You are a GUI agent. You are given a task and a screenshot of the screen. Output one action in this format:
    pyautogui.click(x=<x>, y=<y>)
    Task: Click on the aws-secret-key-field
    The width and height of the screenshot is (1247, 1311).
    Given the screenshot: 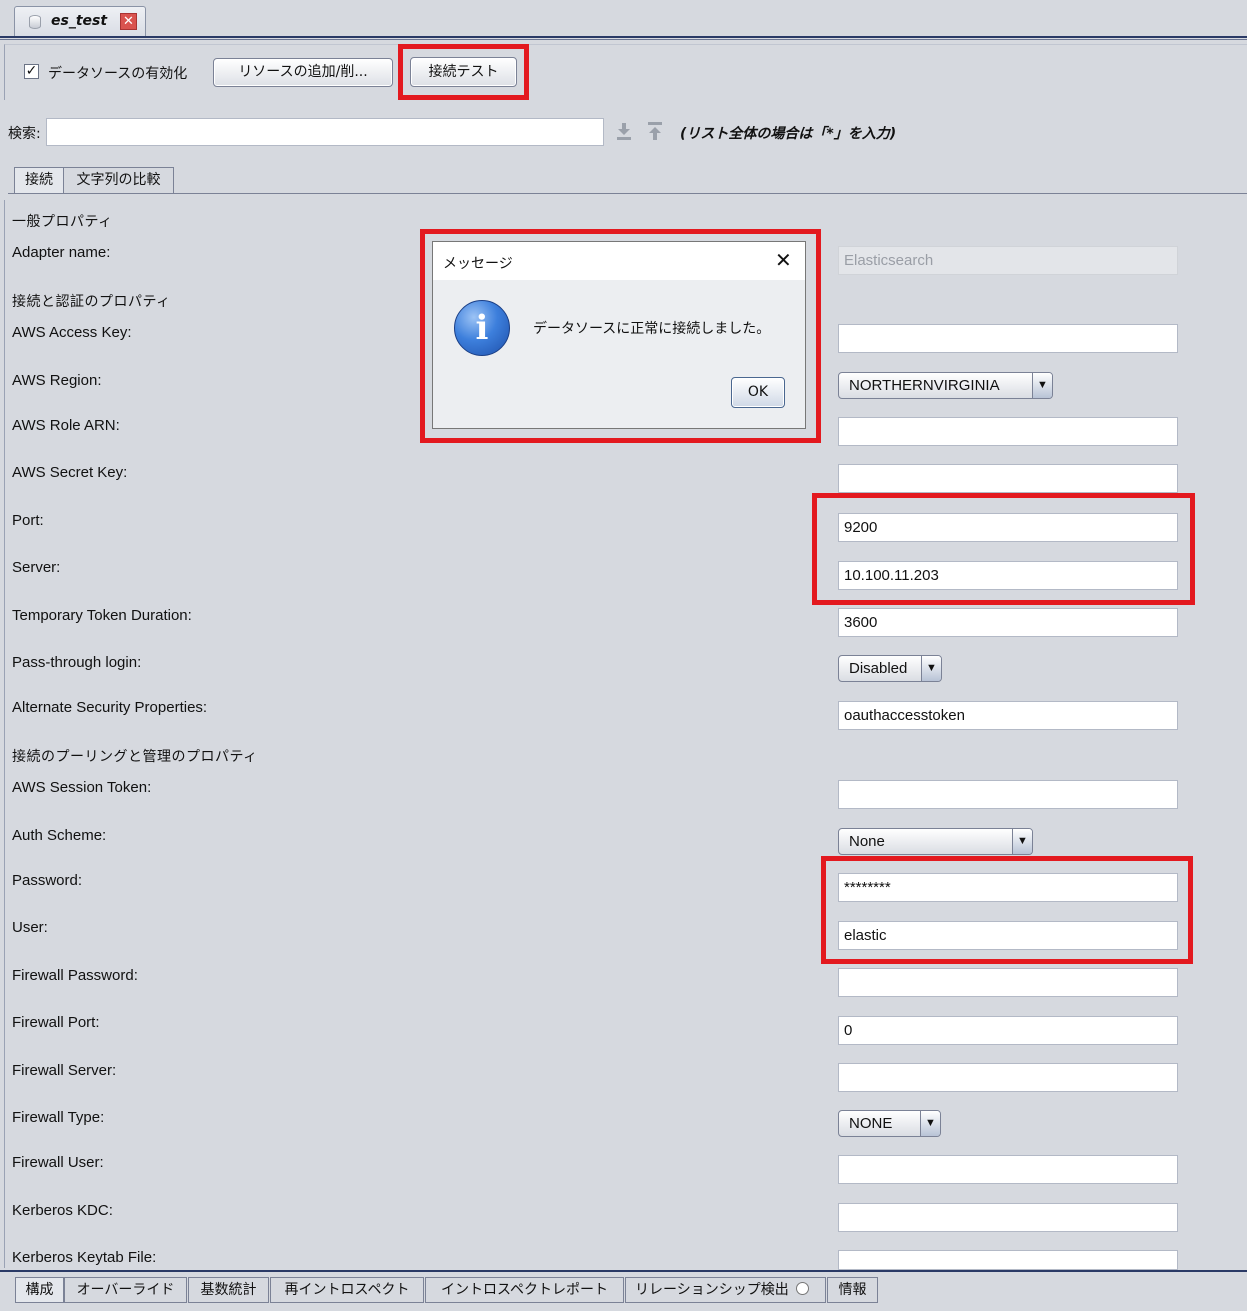 What is the action you would take?
    pyautogui.click(x=1008, y=478)
    